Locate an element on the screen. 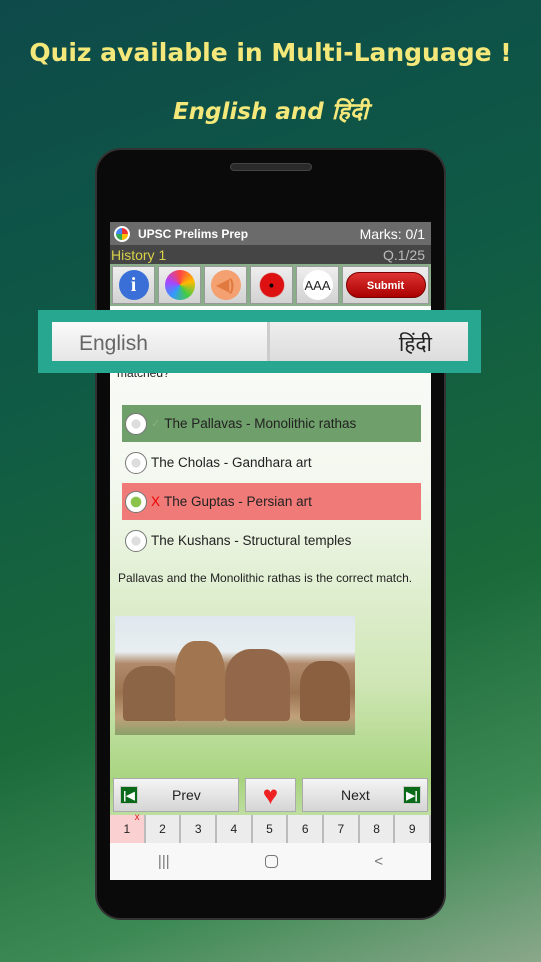 The height and width of the screenshot is (962, 541). font-size-button: AAA is located at coordinates (317, 285).